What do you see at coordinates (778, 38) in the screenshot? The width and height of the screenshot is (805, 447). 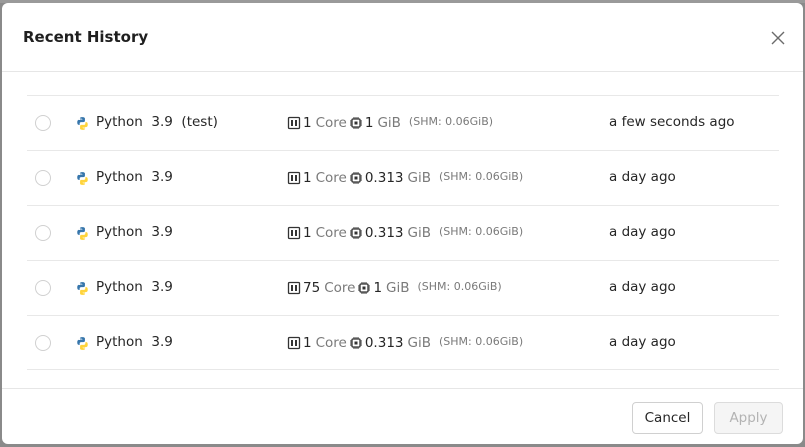 I see `close-icon` at bounding box center [778, 38].